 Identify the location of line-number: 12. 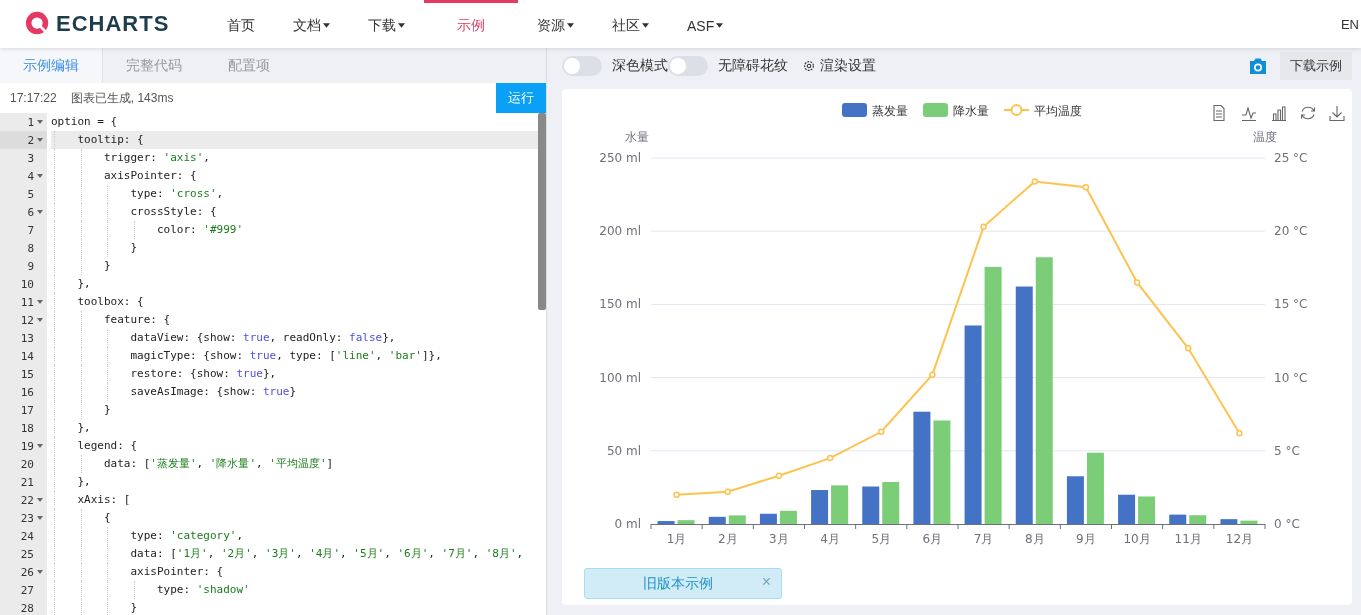
(27, 320).